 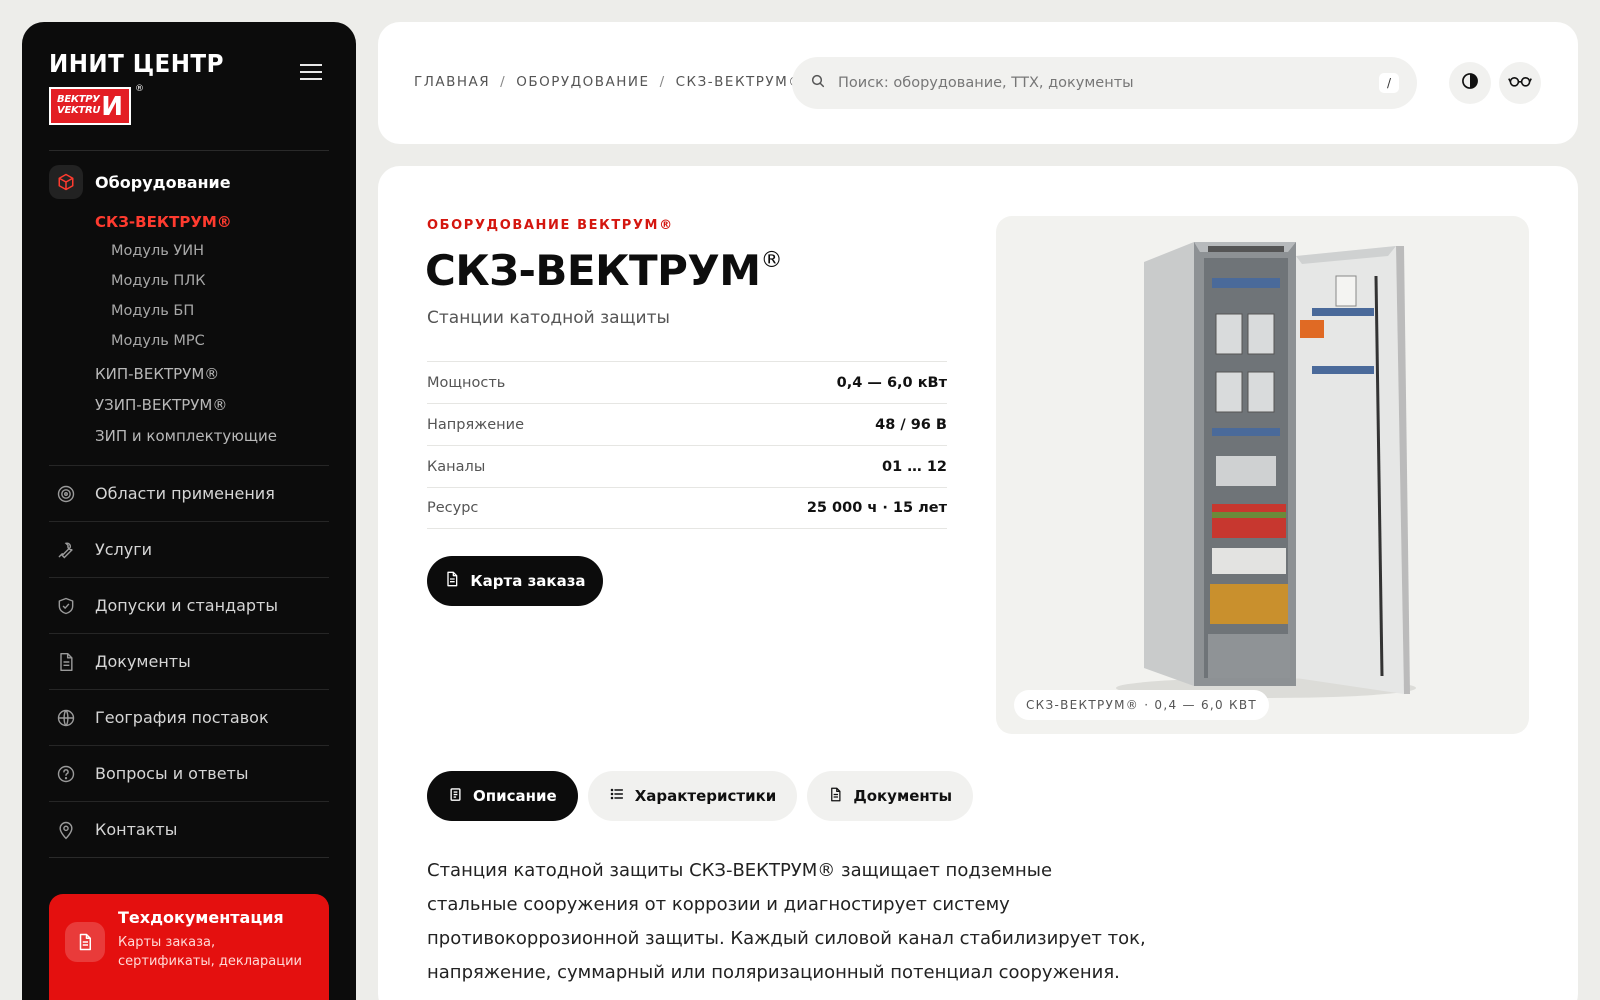 I want to click on cabinet-image, so click(x=1266, y=470).